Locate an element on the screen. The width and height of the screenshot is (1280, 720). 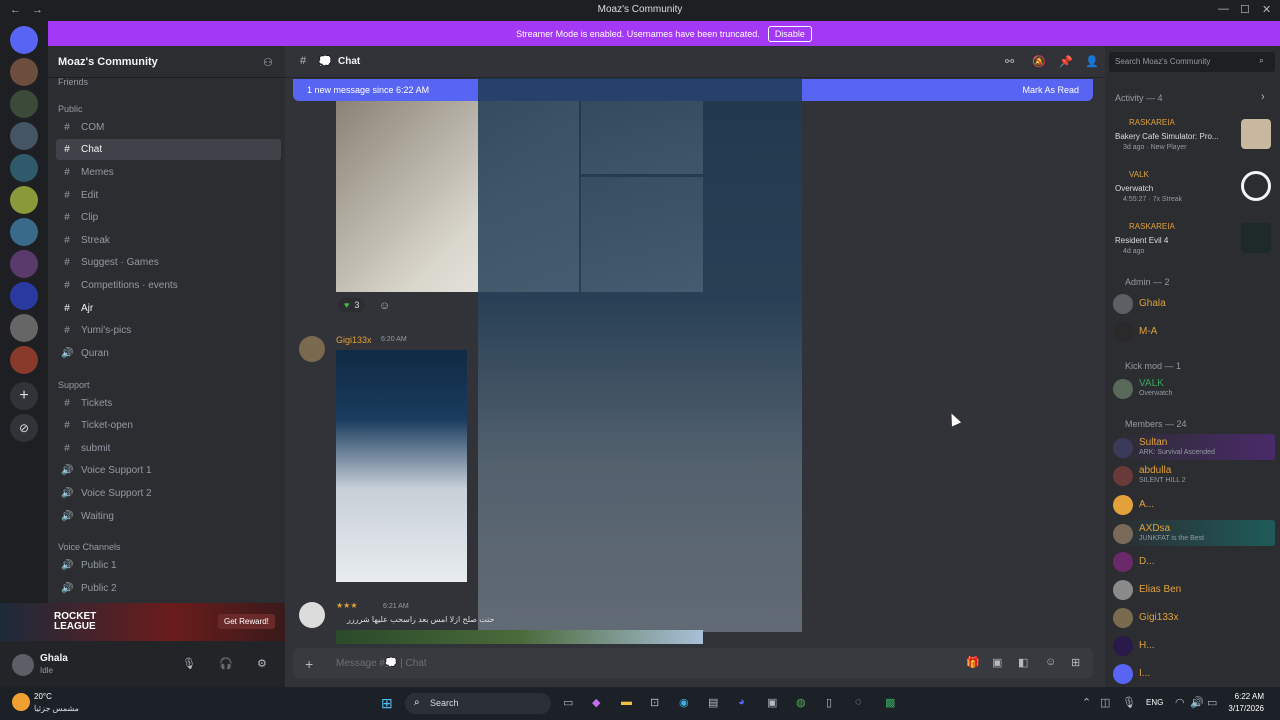
channel-suggest-games: # Suggest · Games is located at coordinates (168, 262).